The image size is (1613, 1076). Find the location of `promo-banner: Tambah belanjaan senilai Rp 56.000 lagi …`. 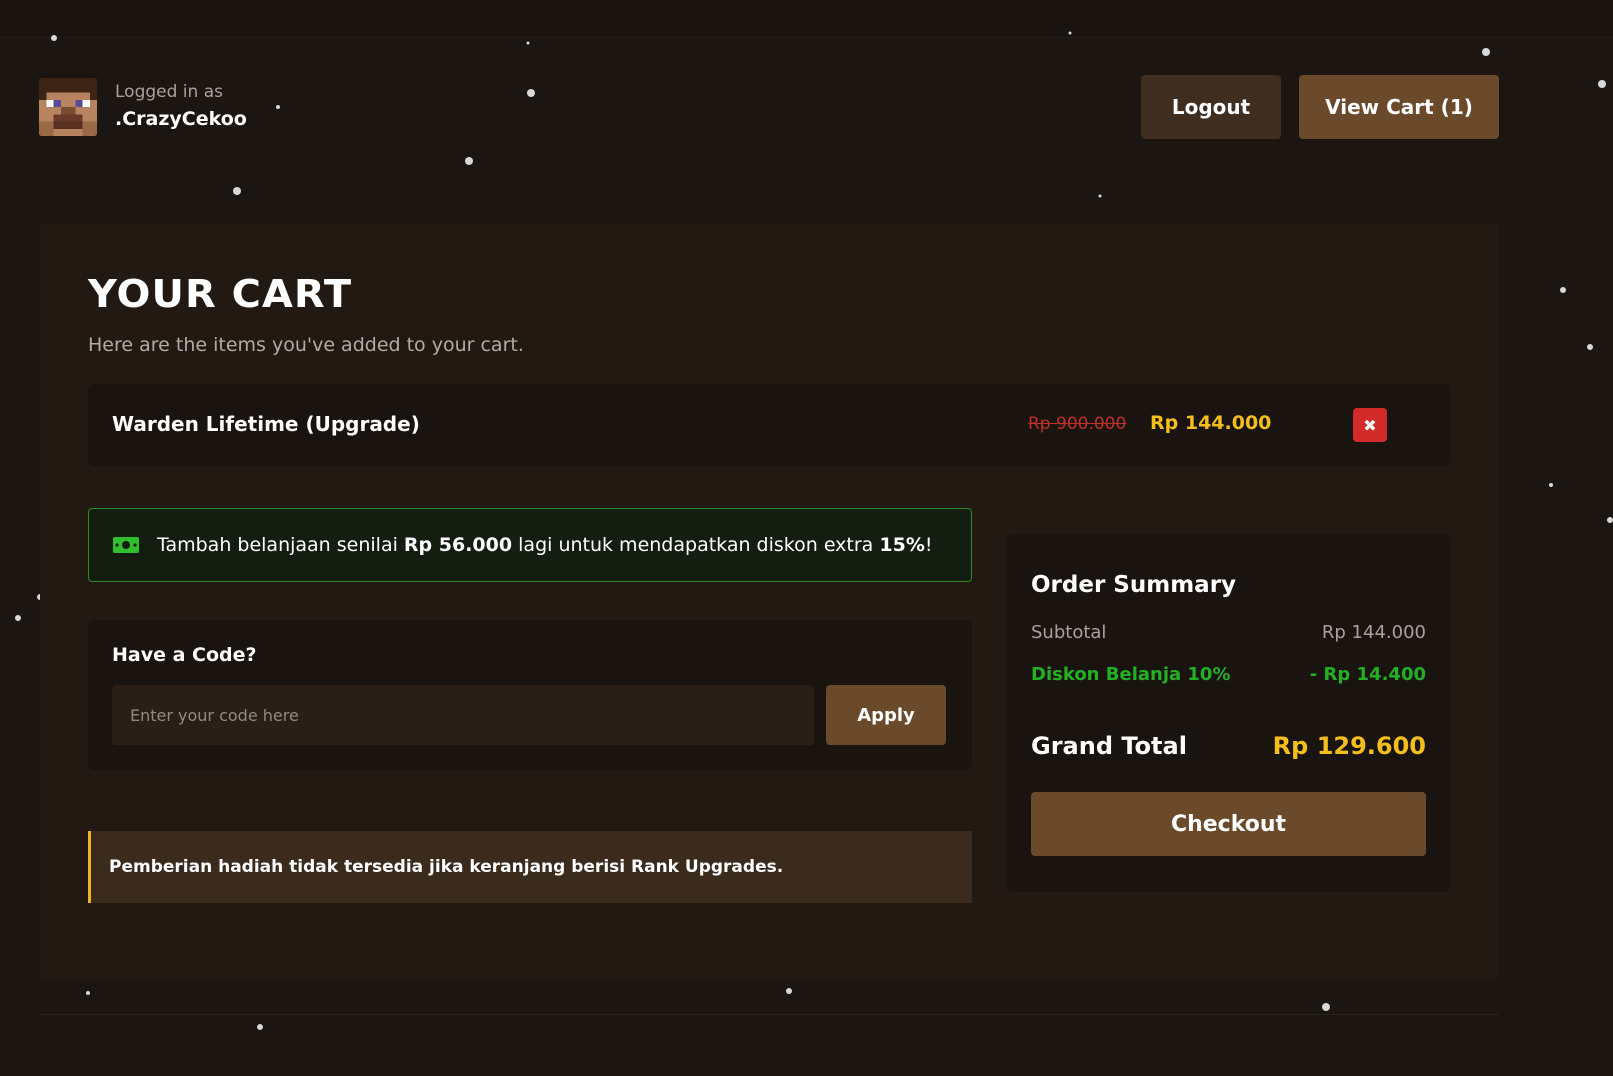

promo-banner: Tambah belanjaan senilai Rp 56.000 lagi … is located at coordinates (530, 545).